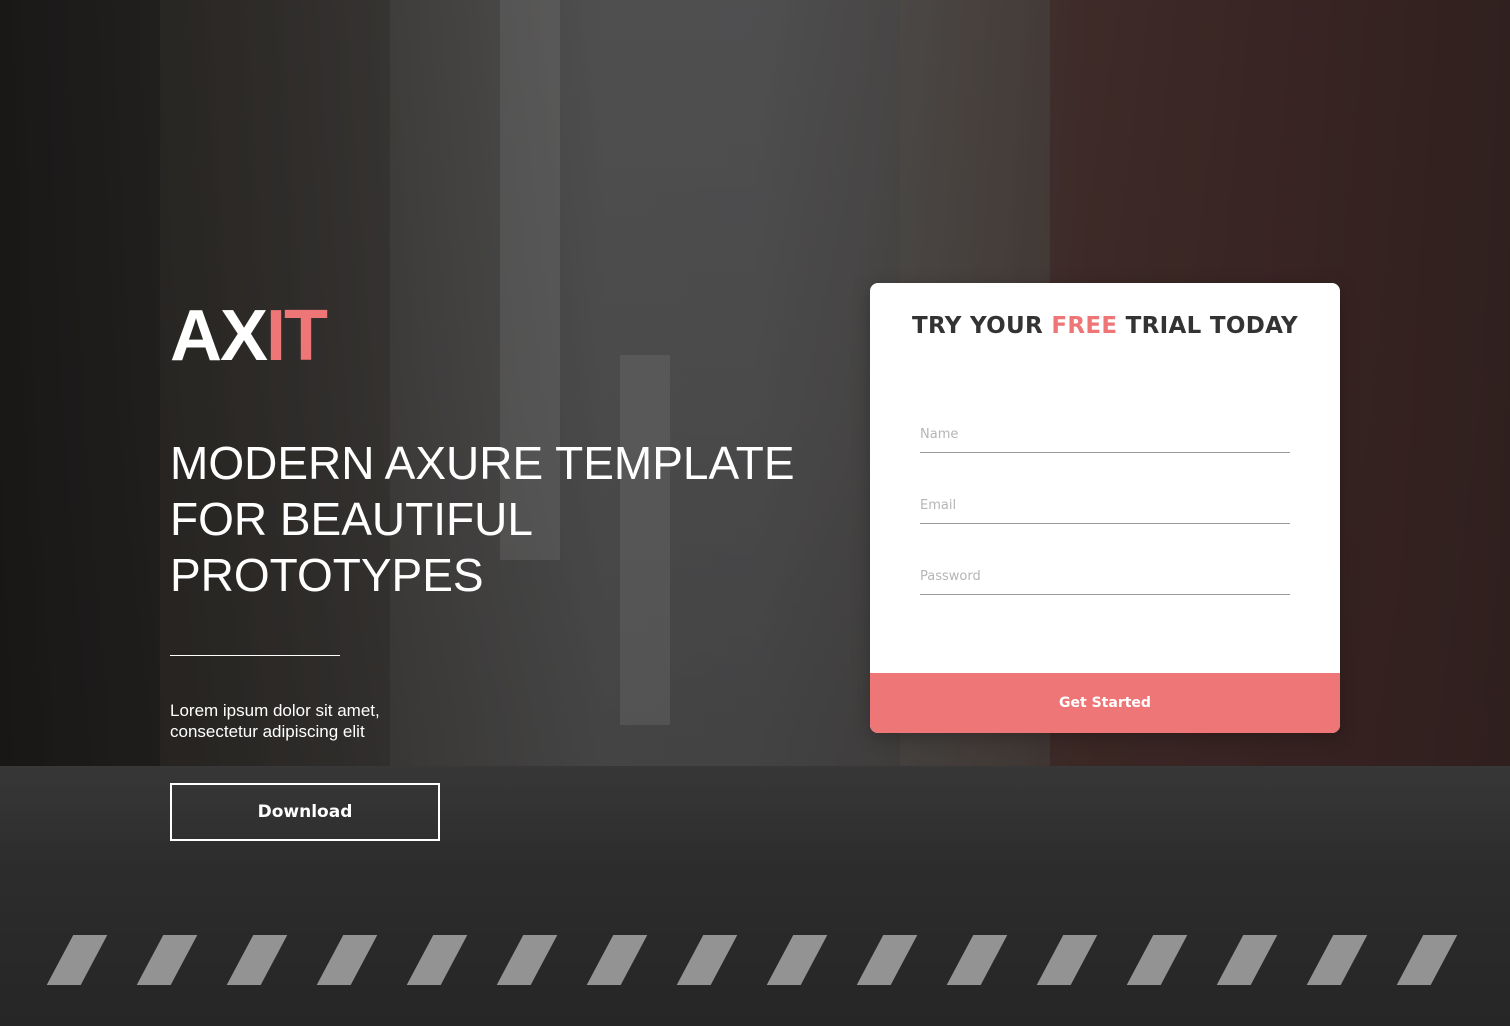 The height and width of the screenshot is (1026, 1510). What do you see at coordinates (255, 655) in the screenshot?
I see `hero-divider` at bounding box center [255, 655].